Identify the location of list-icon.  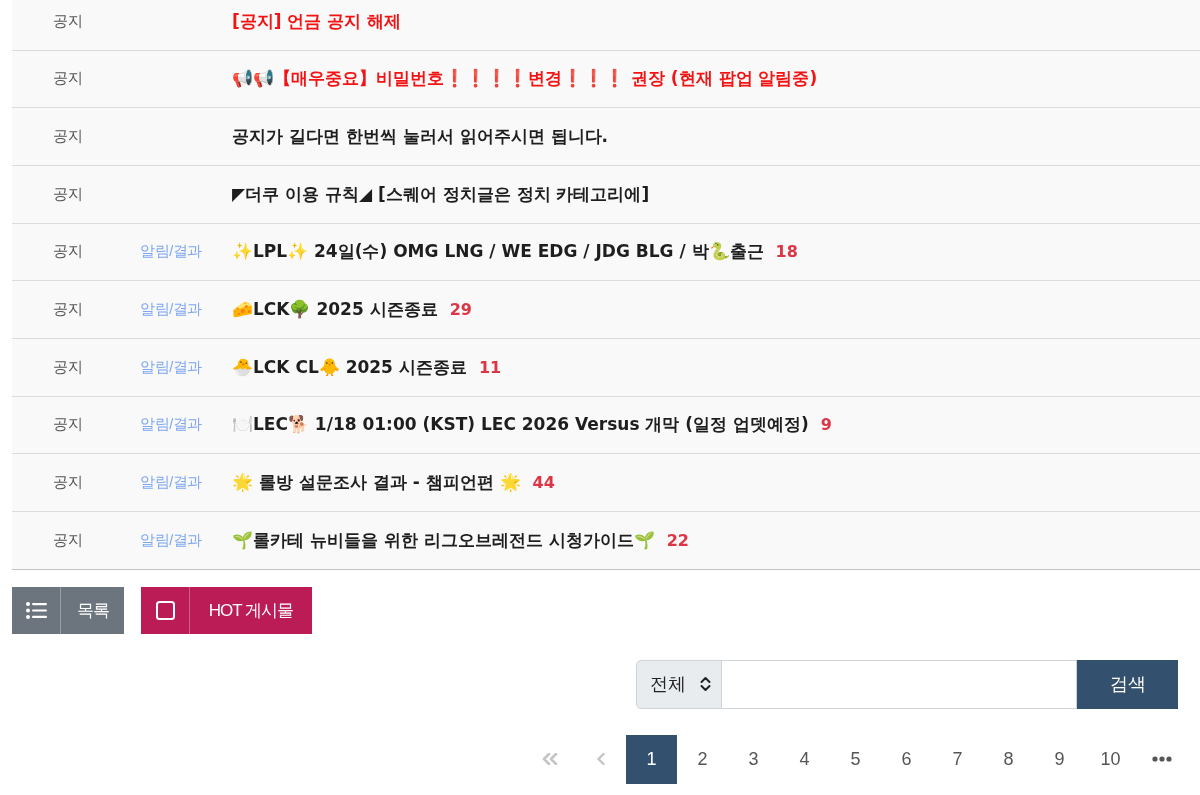
(36, 610).